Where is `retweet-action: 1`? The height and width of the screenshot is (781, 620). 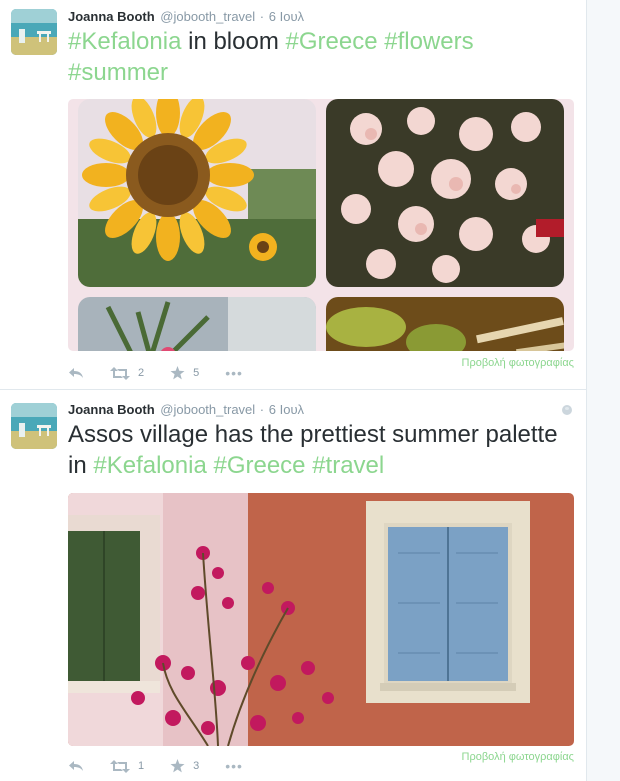
retweet-action: 1 is located at coordinates (127, 766).